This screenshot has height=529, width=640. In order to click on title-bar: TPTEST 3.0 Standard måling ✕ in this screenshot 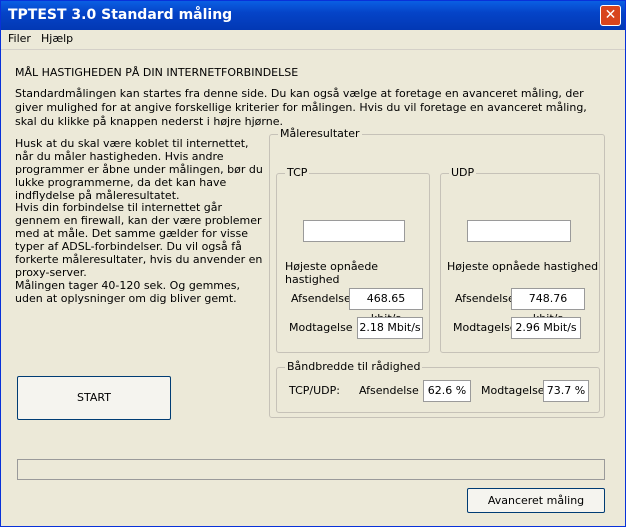, I will do `click(313, 15)`.